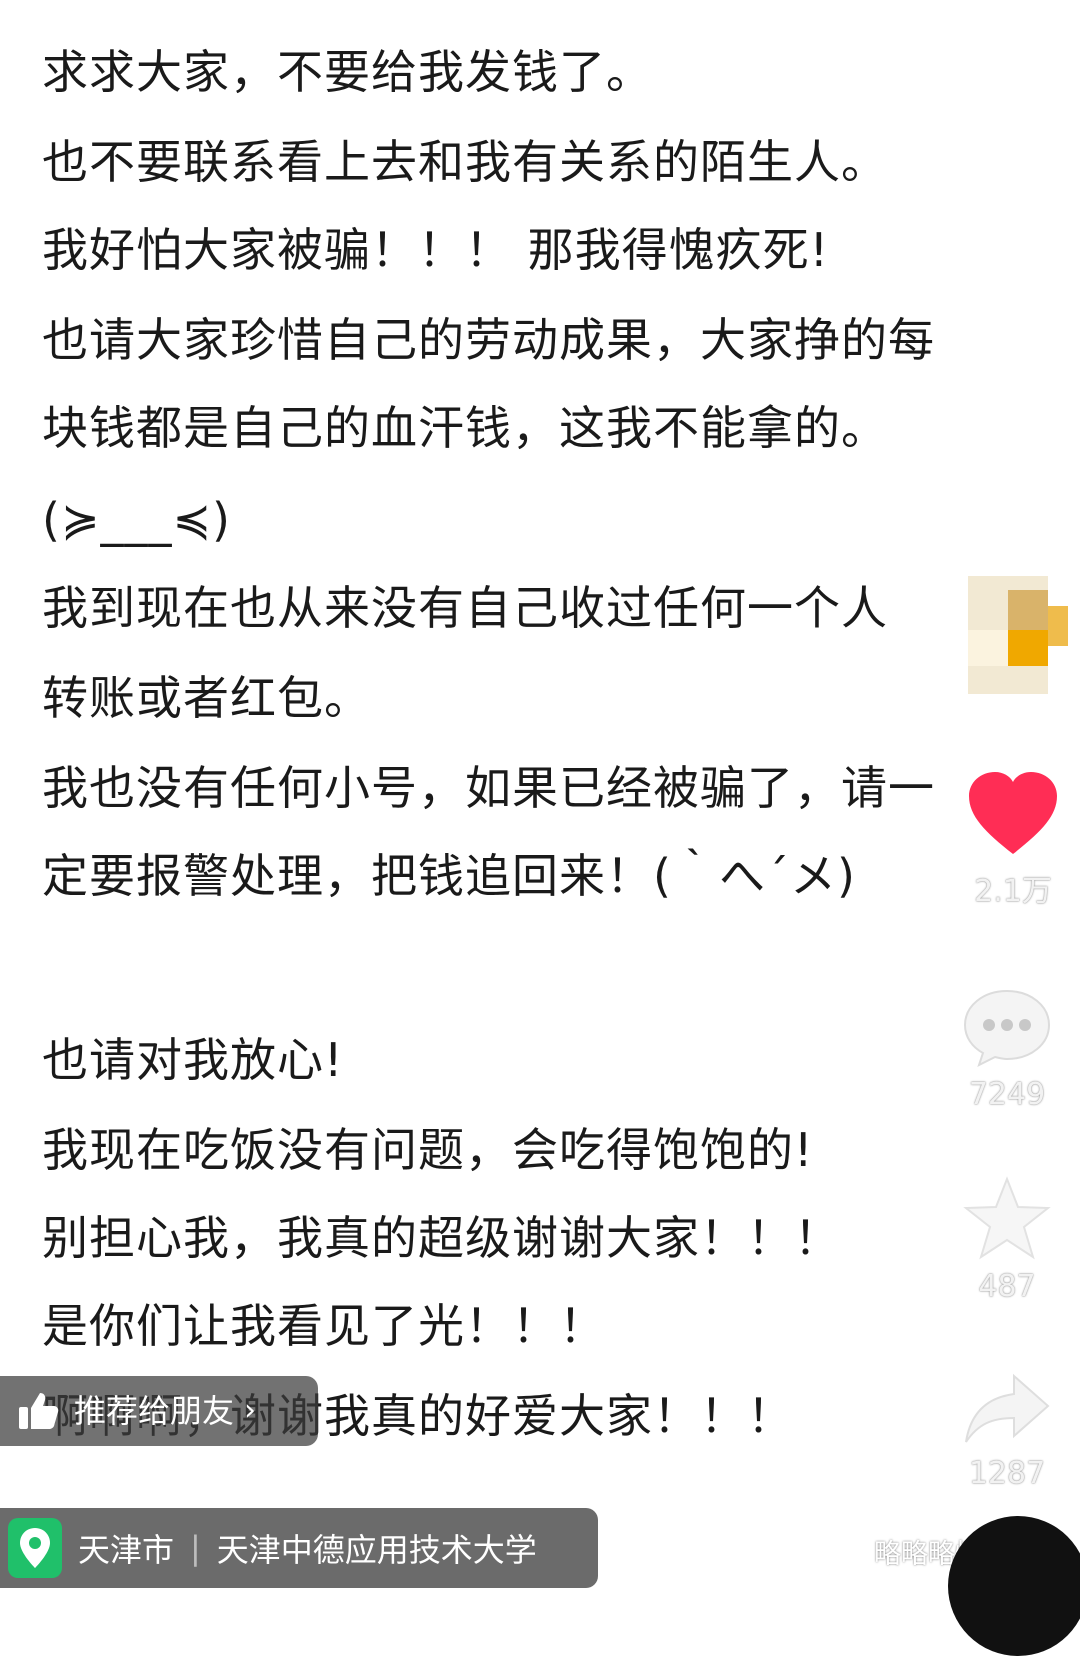 The image size is (1080, 1656). I want to click on location-school: 天津中德应用技术大学, so click(376, 1550).